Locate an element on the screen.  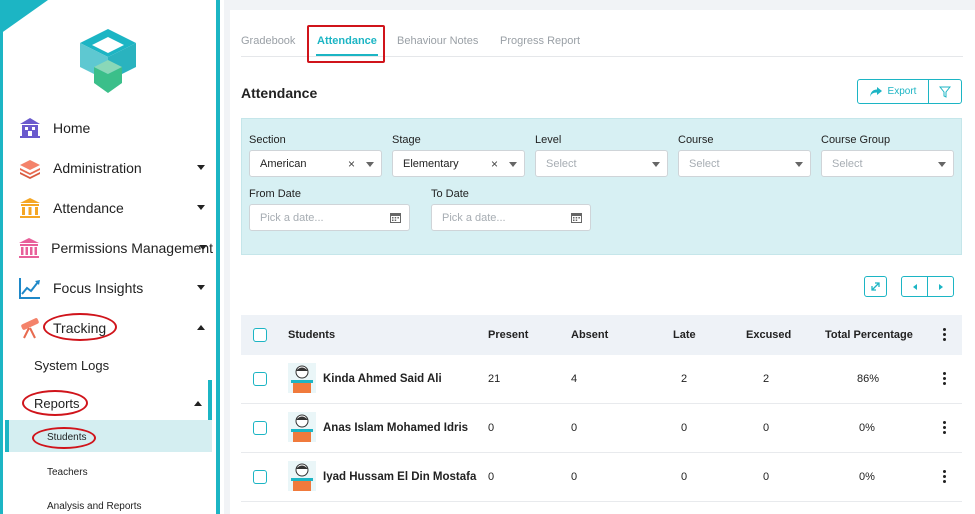
tracking-highlight-oval is located at coordinates (80, 327).